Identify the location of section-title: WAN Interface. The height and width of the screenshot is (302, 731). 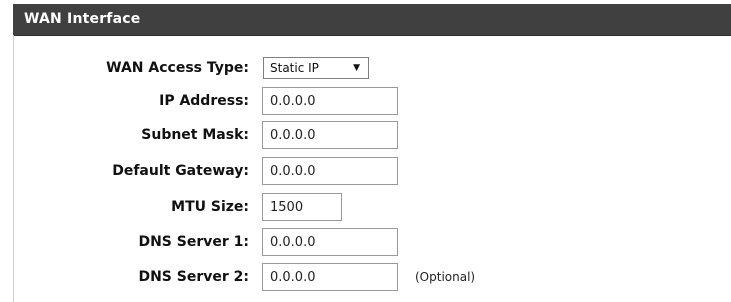
(82, 19).